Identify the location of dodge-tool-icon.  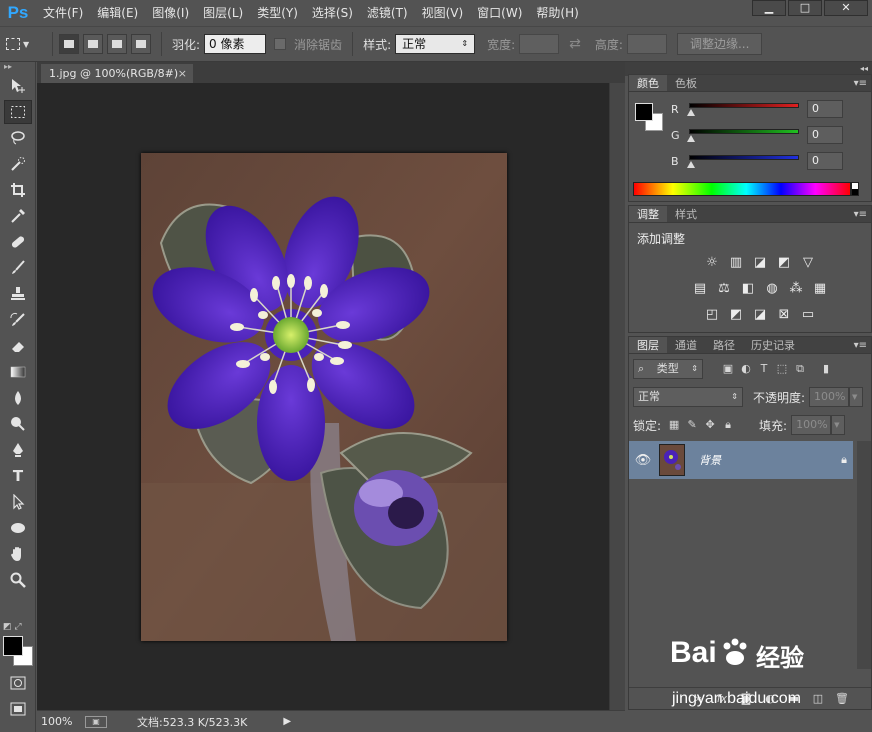
(18, 424).